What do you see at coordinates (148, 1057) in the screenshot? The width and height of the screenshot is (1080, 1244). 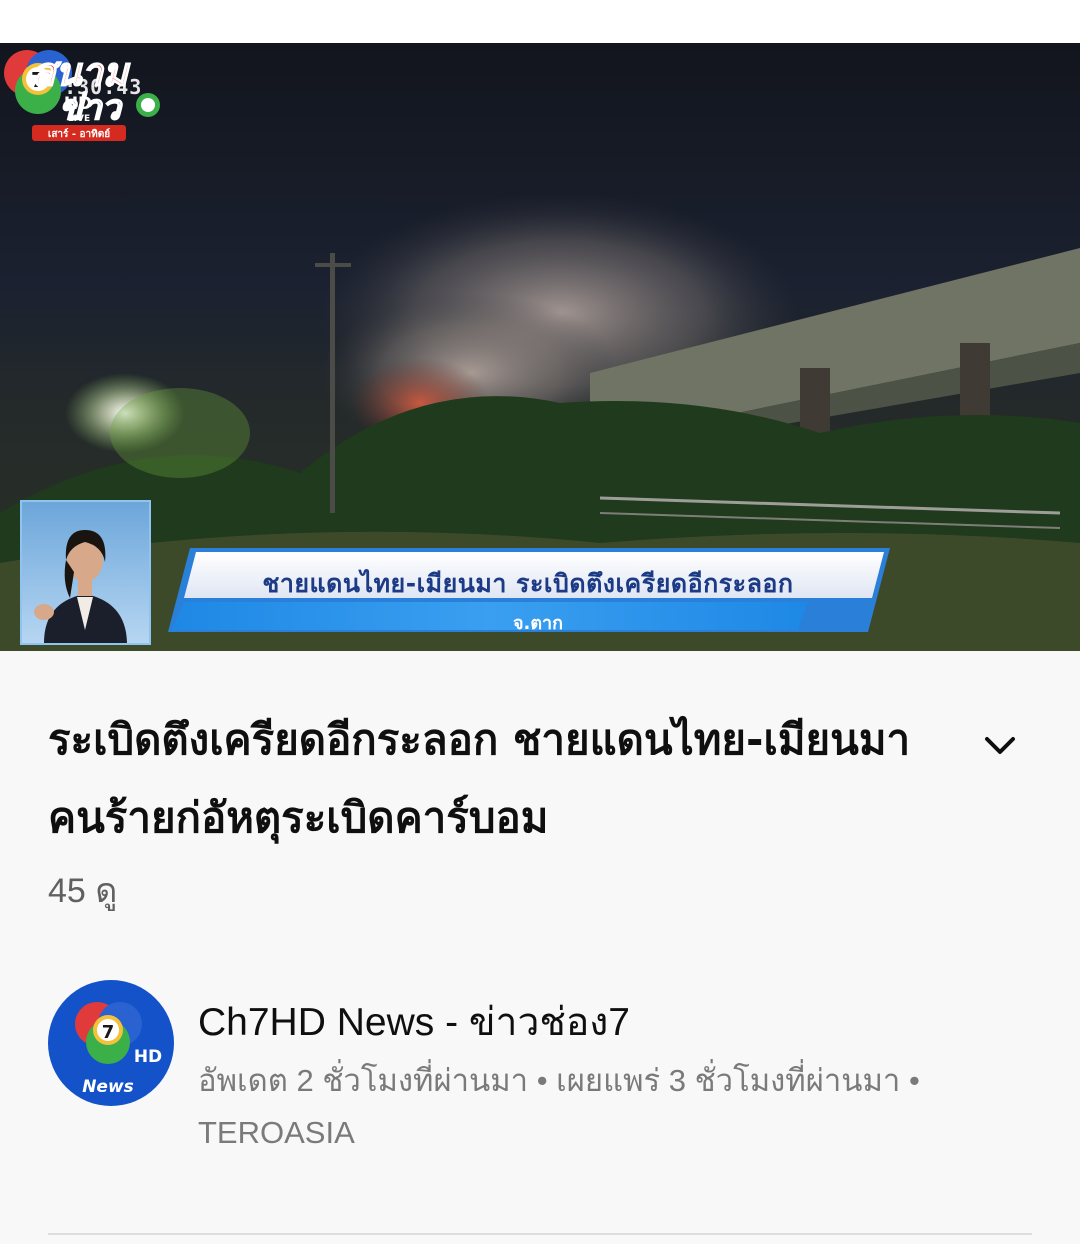 I see `svg-text: HD` at bounding box center [148, 1057].